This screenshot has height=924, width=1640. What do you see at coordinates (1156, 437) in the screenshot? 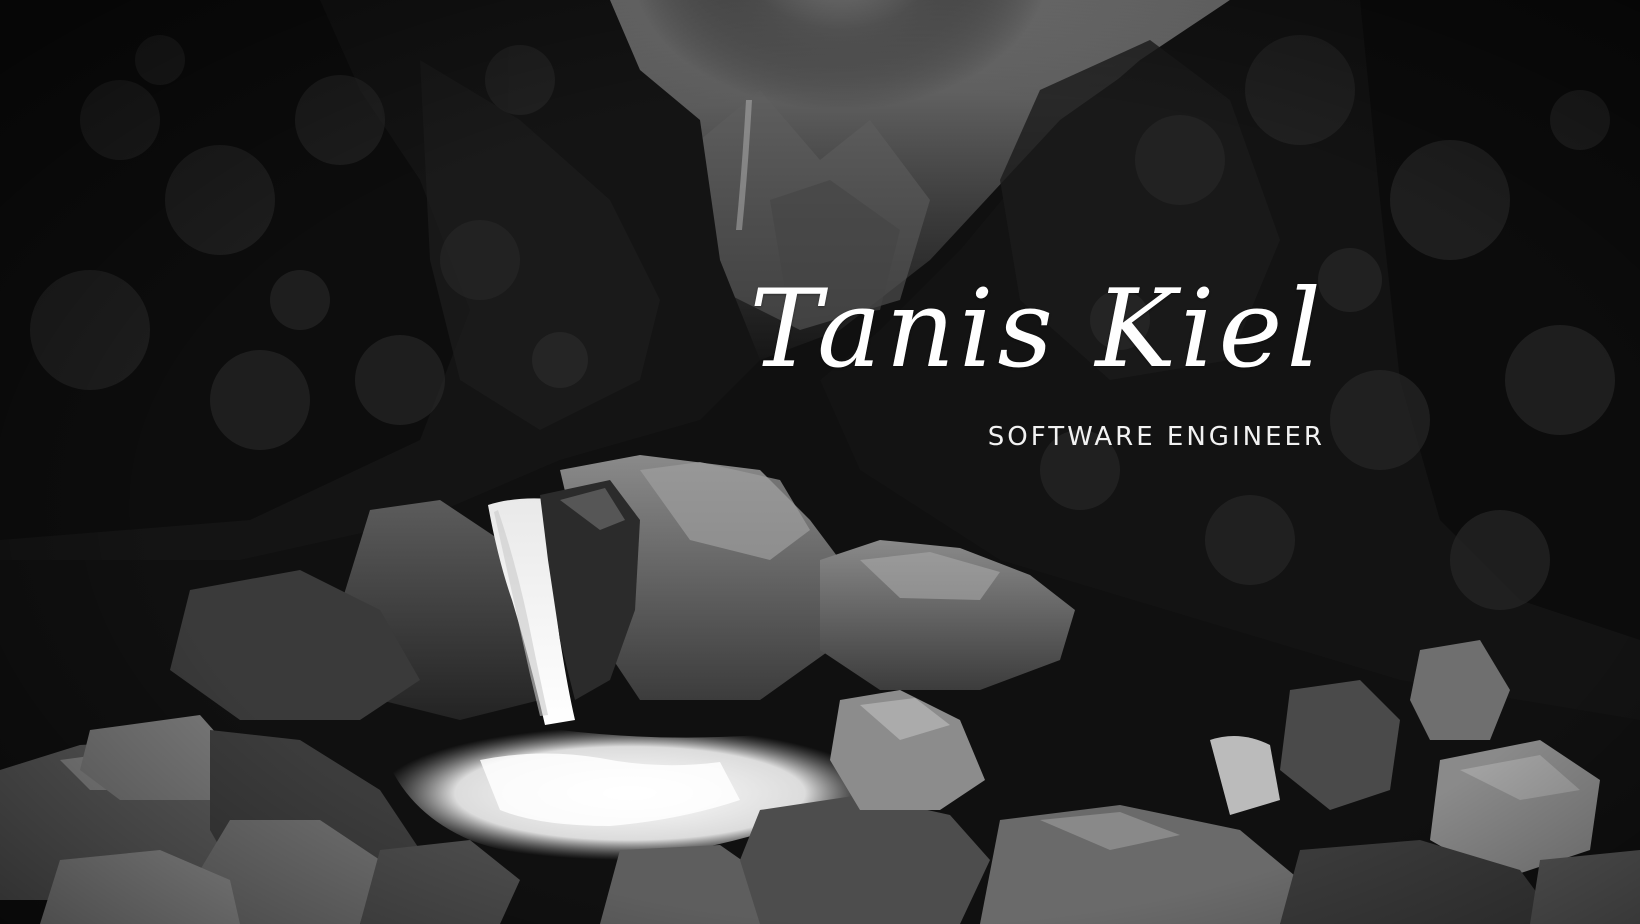
I see `hero-subtitle: SOFTWARE ENGINEER` at bounding box center [1156, 437].